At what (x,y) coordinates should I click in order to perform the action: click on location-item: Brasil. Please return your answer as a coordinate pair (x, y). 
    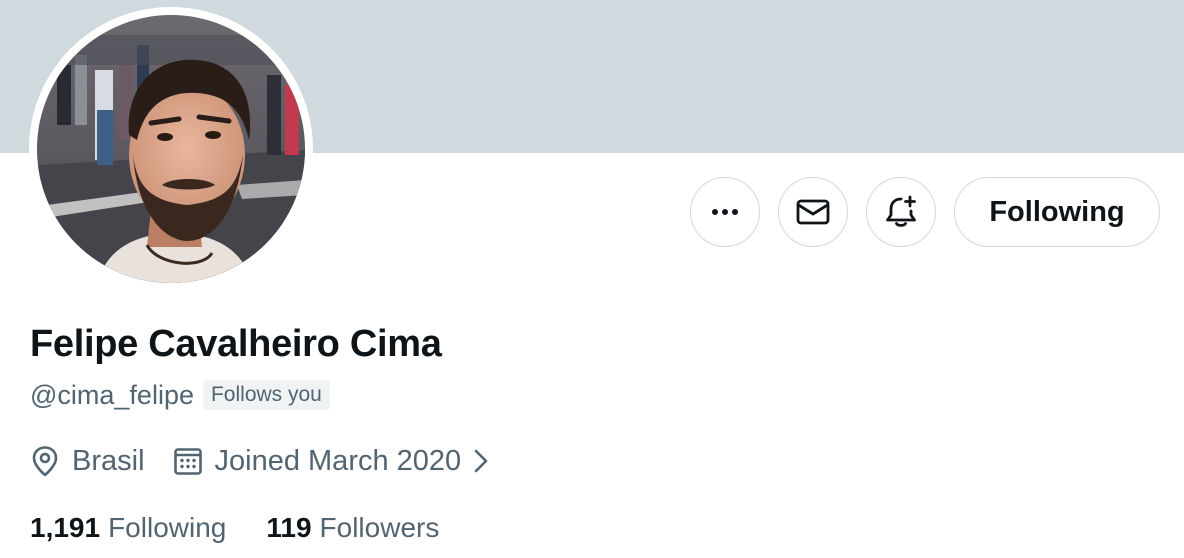
    Looking at the image, I should click on (87, 461).